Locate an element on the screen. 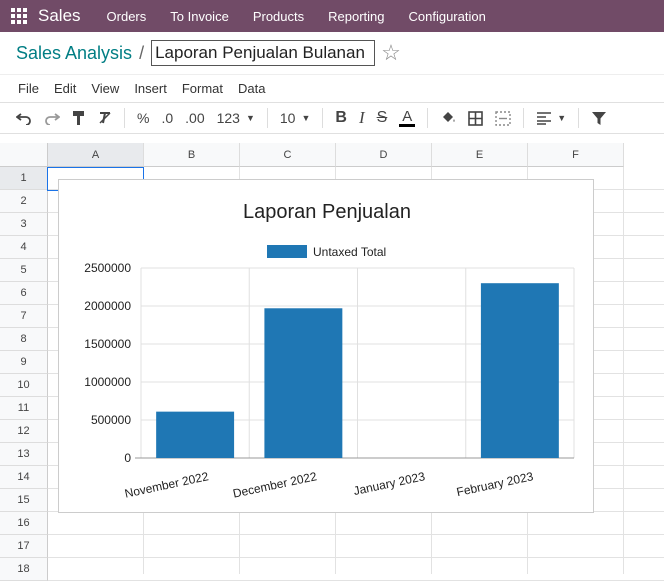 The width and height of the screenshot is (664, 581). y-tick-label: 0 is located at coordinates (127, 458).